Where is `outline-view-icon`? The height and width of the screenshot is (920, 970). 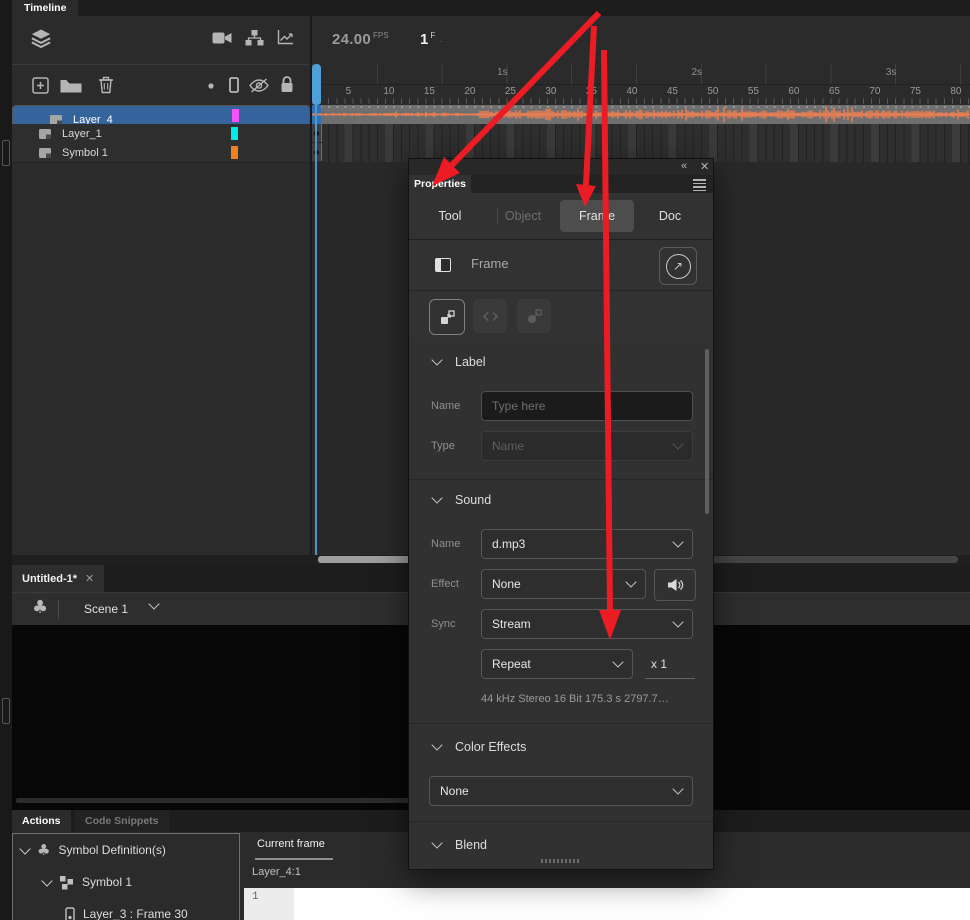 outline-view-icon is located at coordinates (234, 85).